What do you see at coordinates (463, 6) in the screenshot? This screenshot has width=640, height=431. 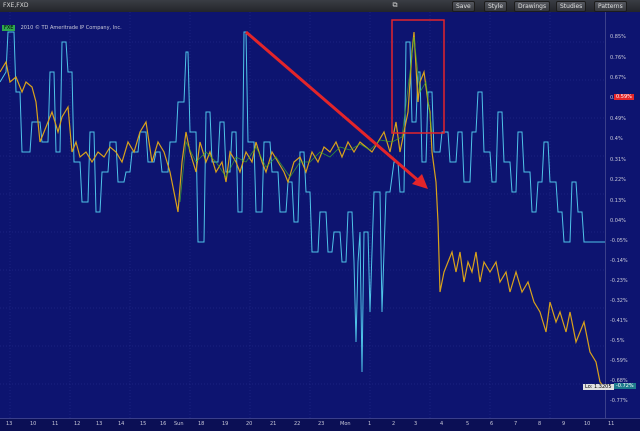 I see `save-button: Save` at bounding box center [463, 6].